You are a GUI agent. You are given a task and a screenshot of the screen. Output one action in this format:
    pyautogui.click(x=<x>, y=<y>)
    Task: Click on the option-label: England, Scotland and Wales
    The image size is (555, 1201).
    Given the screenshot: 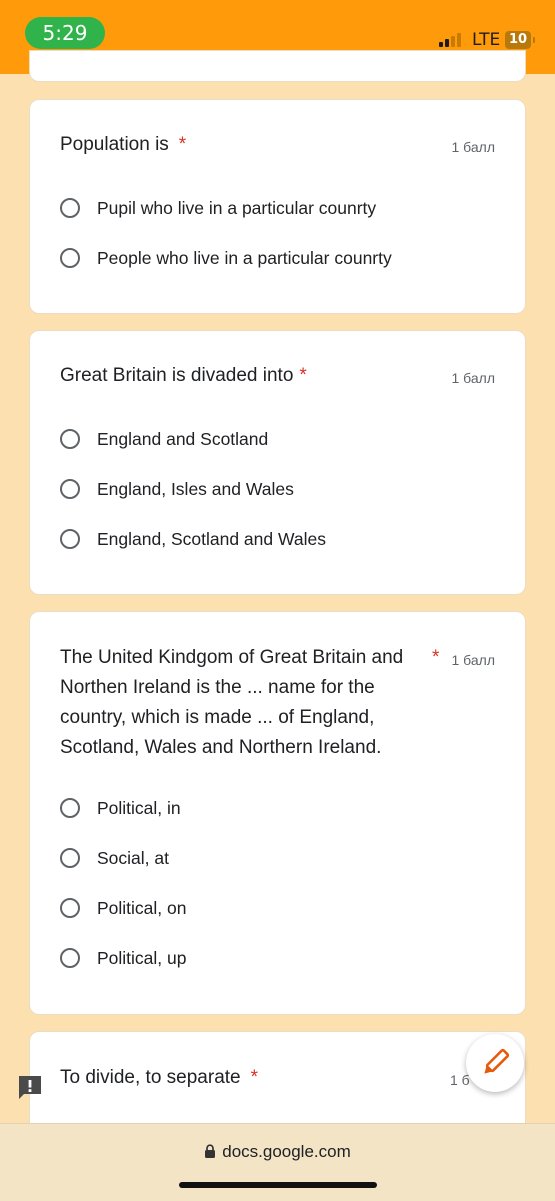 What is the action you would take?
    pyautogui.click(x=211, y=538)
    